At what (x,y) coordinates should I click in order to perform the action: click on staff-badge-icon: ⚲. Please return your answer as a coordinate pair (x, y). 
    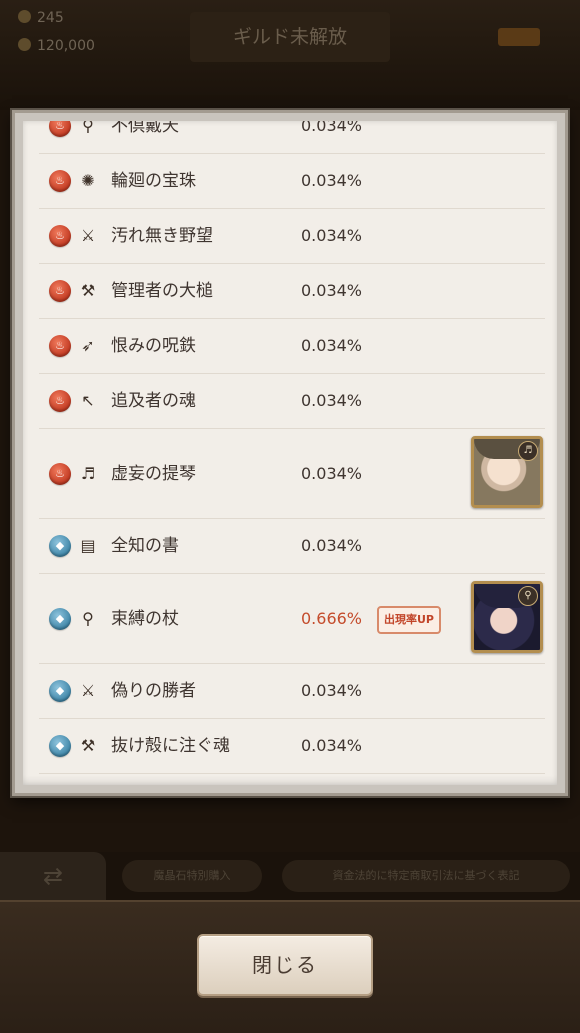
    Looking at the image, I should click on (528, 595).